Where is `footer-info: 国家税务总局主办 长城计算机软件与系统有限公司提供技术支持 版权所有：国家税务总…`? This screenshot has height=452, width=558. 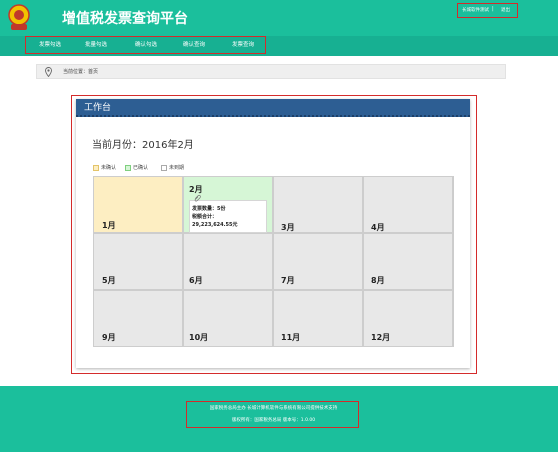 footer-info: 国家税务总局主办 长城计算机软件与系统有限公司提供技术支持 版权所有：国家税务总… is located at coordinates (272, 414).